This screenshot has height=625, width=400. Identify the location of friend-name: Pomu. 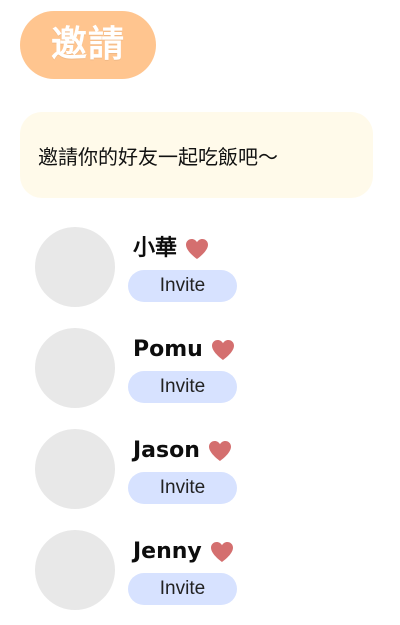
(168, 349).